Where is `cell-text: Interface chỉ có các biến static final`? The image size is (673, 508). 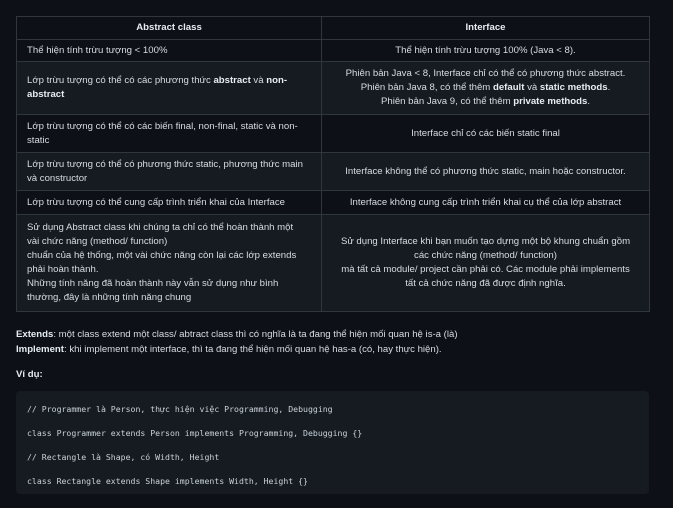 cell-text: Interface chỉ có các biến static final is located at coordinates (485, 133).